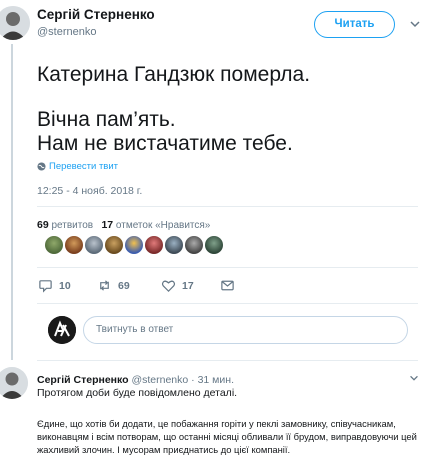 Image resolution: width=430 pixels, height=476 pixels. I want to click on reply-button: 10, so click(54, 285).